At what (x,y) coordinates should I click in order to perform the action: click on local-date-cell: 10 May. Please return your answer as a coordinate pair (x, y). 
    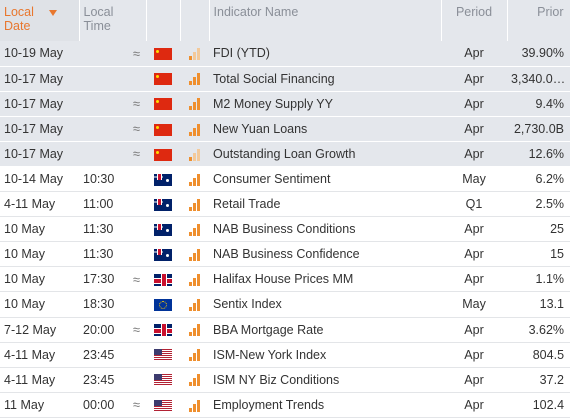
    Looking at the image, I should click on (39, 304).